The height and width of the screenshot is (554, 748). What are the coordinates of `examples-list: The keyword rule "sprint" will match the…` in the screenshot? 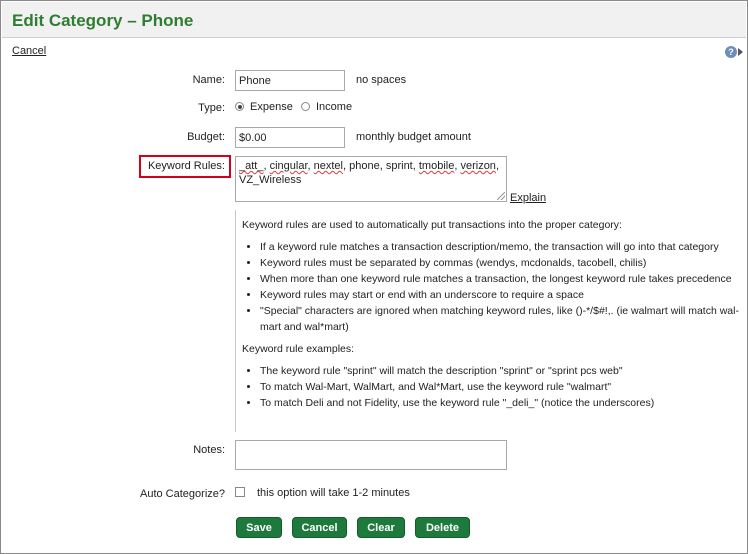 It's located at (492, 387).